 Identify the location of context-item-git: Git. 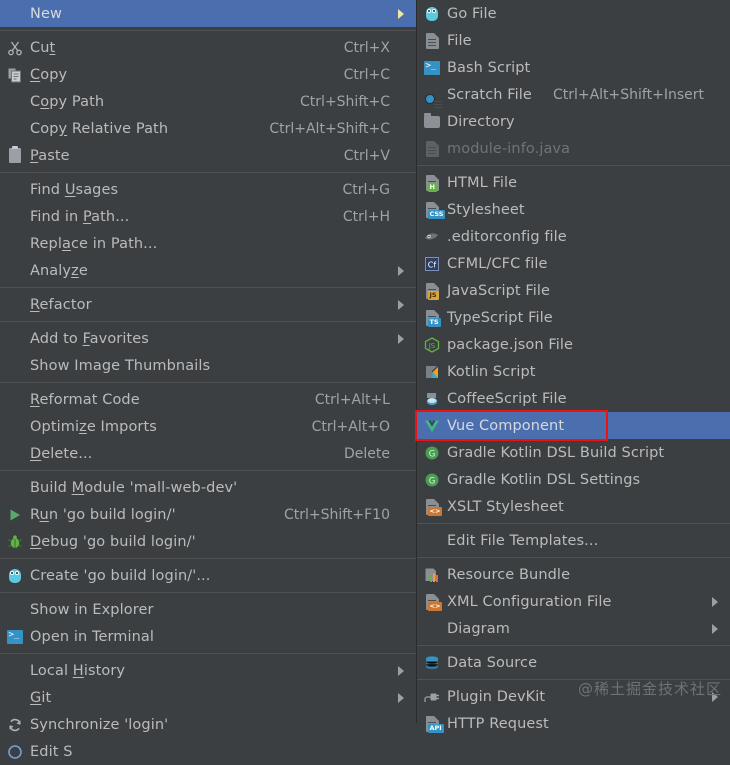
(208, 697).